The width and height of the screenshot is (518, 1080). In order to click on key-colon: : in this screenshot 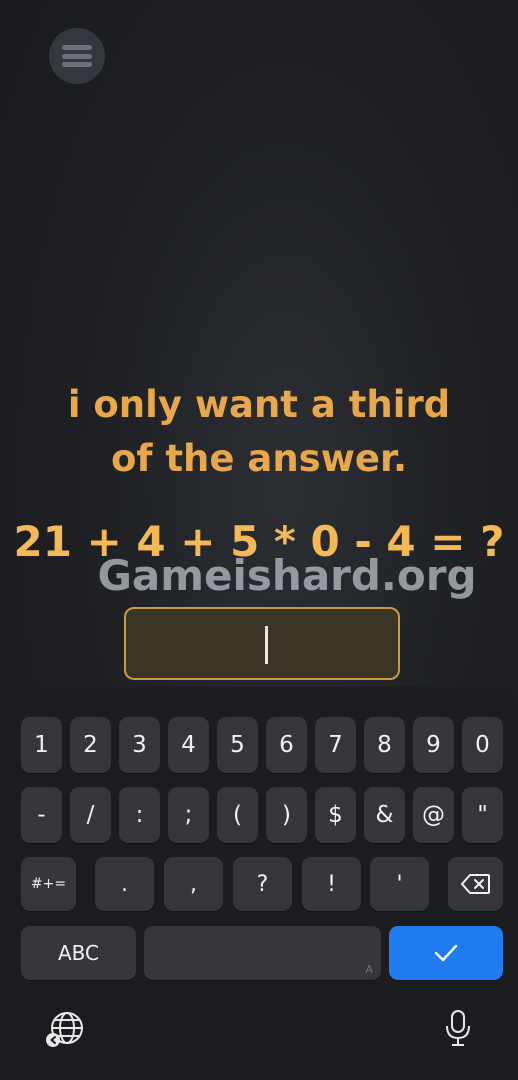, I will do `click(139, 815)`.